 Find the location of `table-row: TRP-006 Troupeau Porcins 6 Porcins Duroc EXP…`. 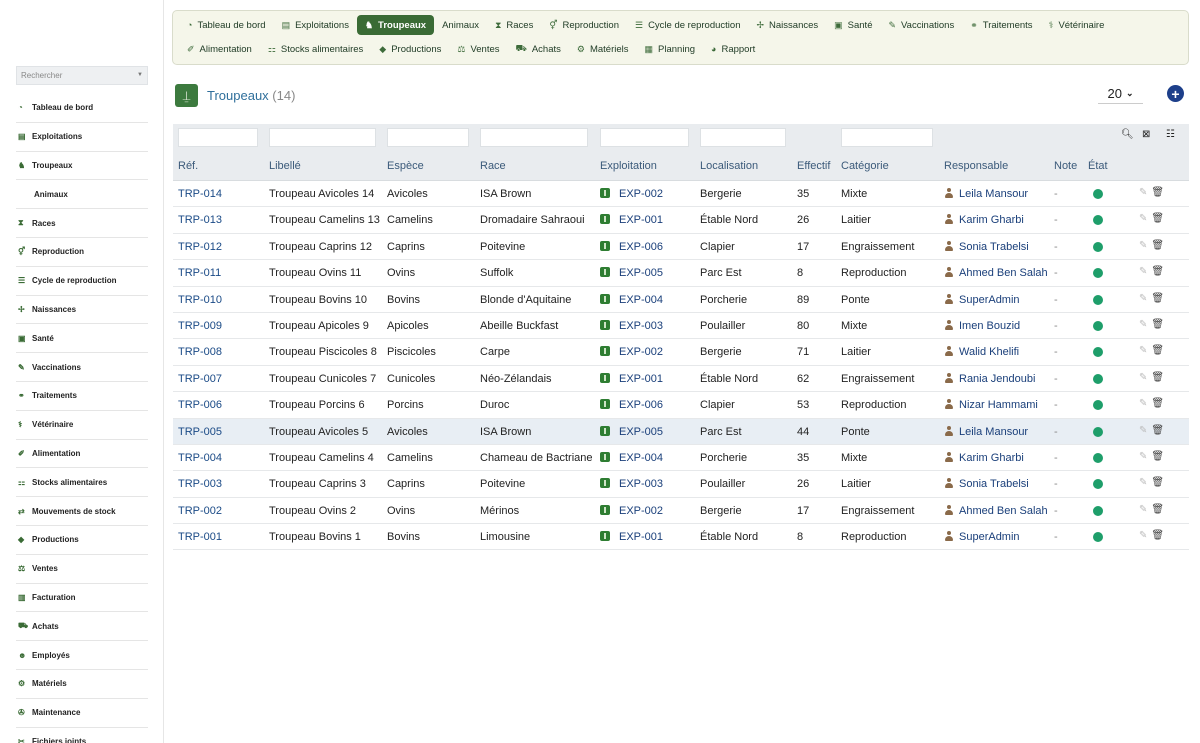

table-row: TRP-006 Troupeau Porcins 6 Porcins Duroc EXP… is located at coordinates (681, 405).